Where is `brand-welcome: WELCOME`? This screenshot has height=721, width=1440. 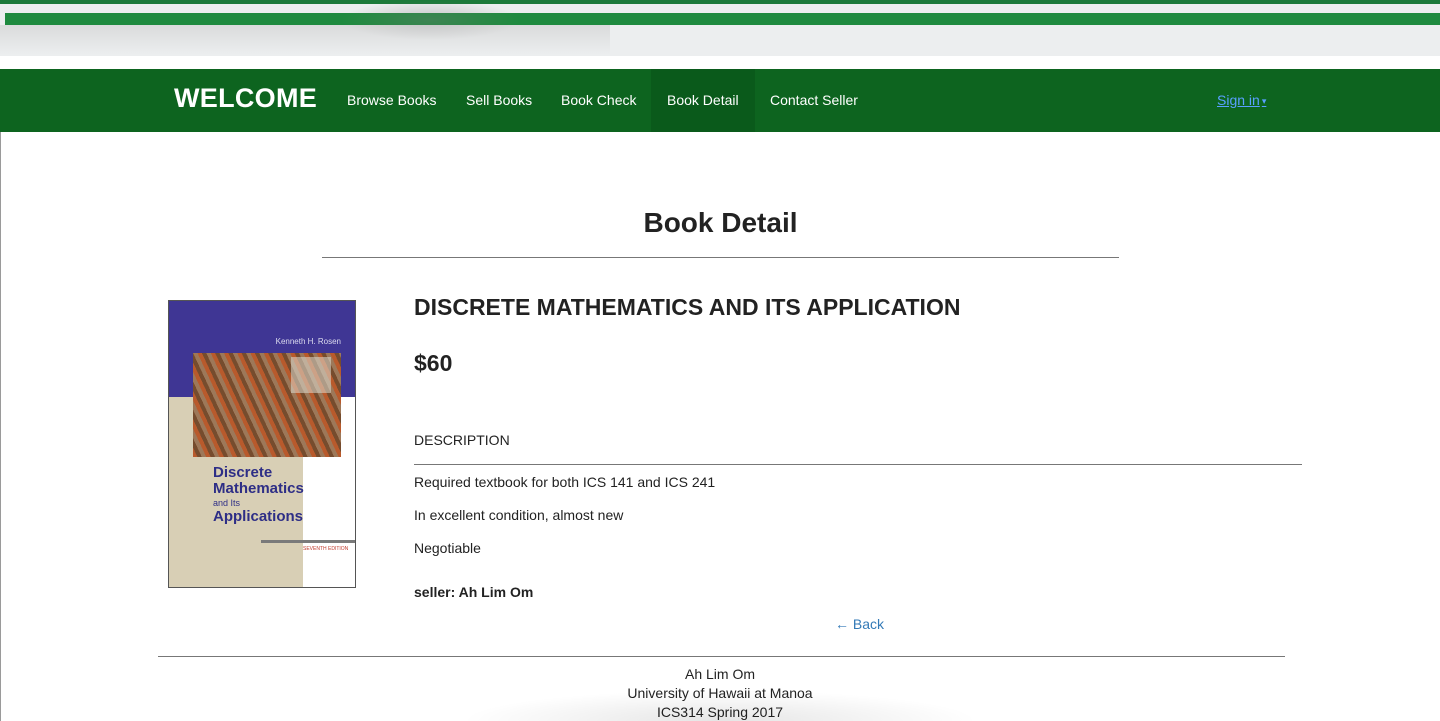 brand-welcome: WELCOME is located at coordinates (245, 98).